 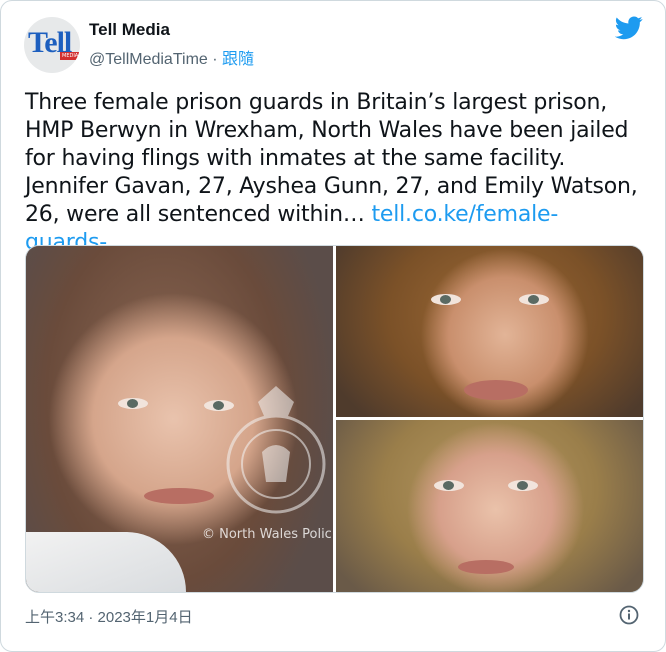 I want to click on avatar-logo-subtext: MEDIA, so click(x=70, y=56).